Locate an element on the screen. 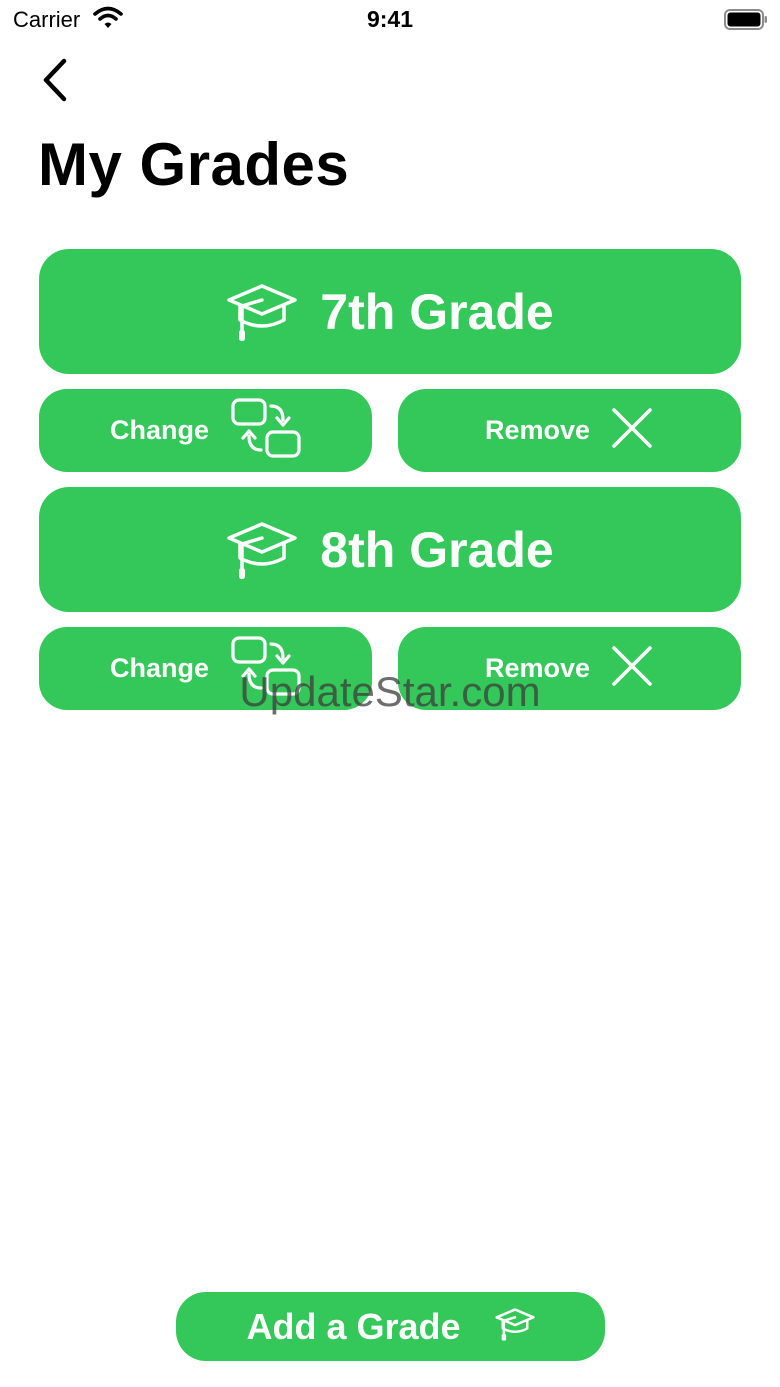 This screenshot has height=1387, width=780. battery-icon is located at coordinates (745, 19).